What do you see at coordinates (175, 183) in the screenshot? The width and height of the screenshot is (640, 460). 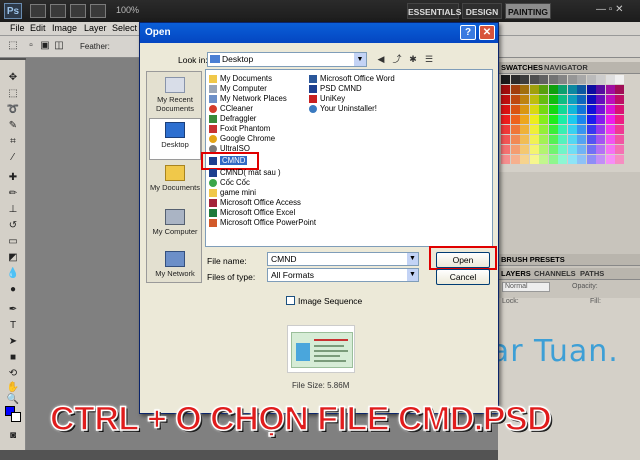 I see `place-my-documents: My Documents` at bounding box center [175, 183].